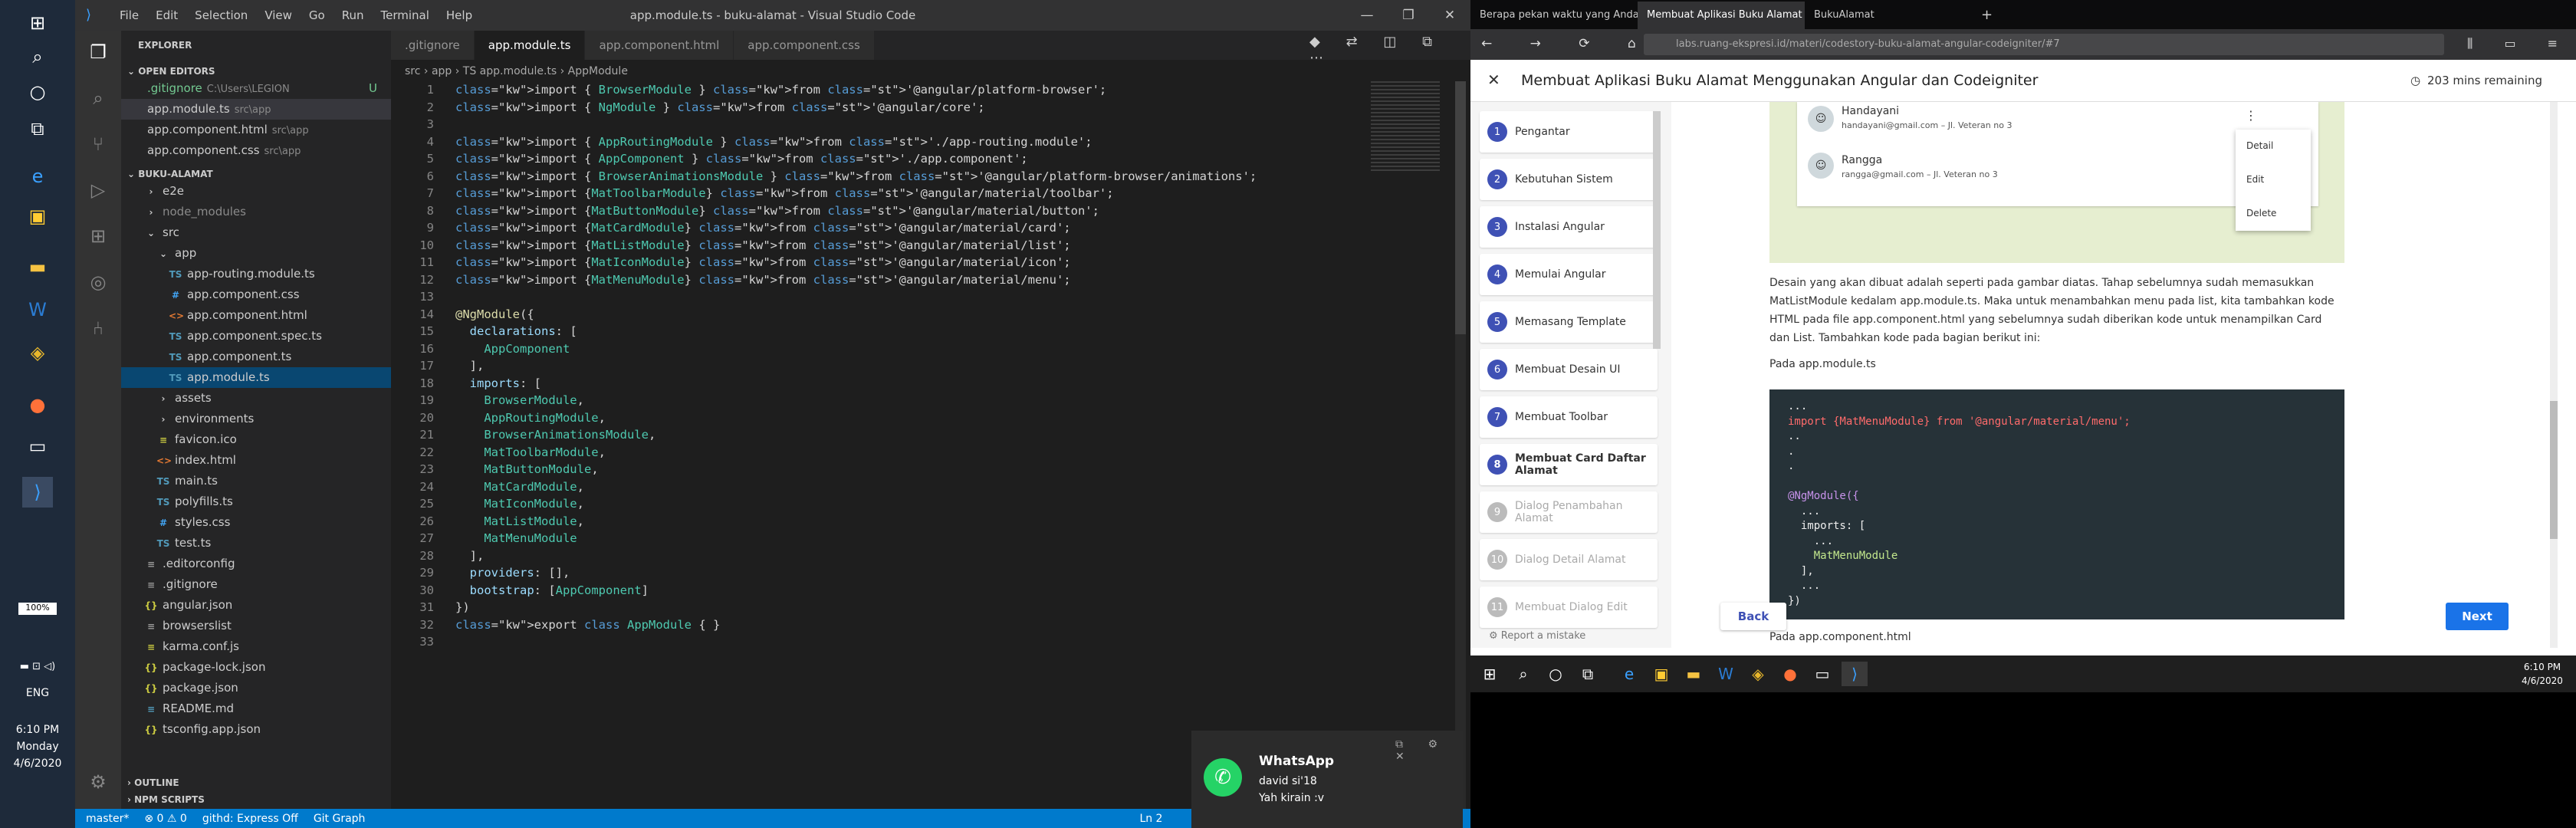 The height and width of the screenshot is (828, 2576). Describe the element at coordinates (495, 314) in the screenshot. I see `code-line: @NgModule({` at that location.